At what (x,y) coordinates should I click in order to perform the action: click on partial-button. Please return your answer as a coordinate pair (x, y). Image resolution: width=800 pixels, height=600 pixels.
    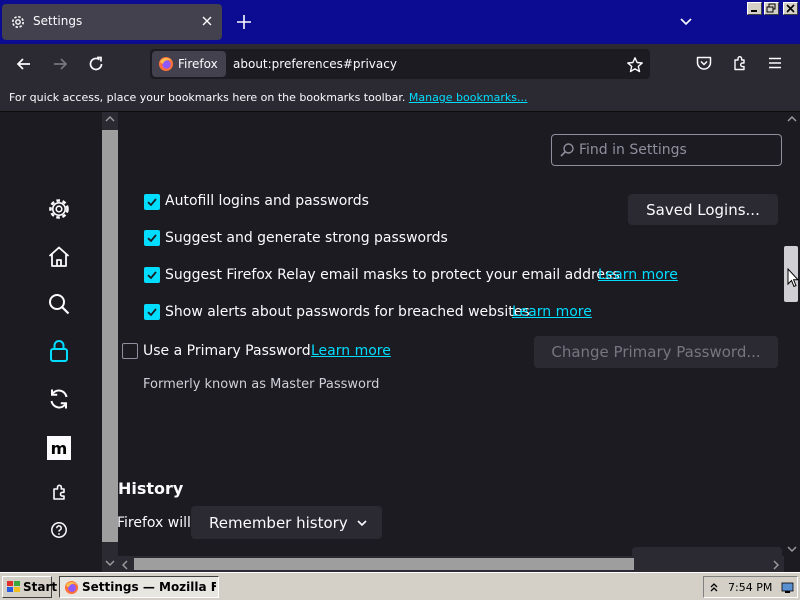
    Looking at the image, I should click on (707, 551).